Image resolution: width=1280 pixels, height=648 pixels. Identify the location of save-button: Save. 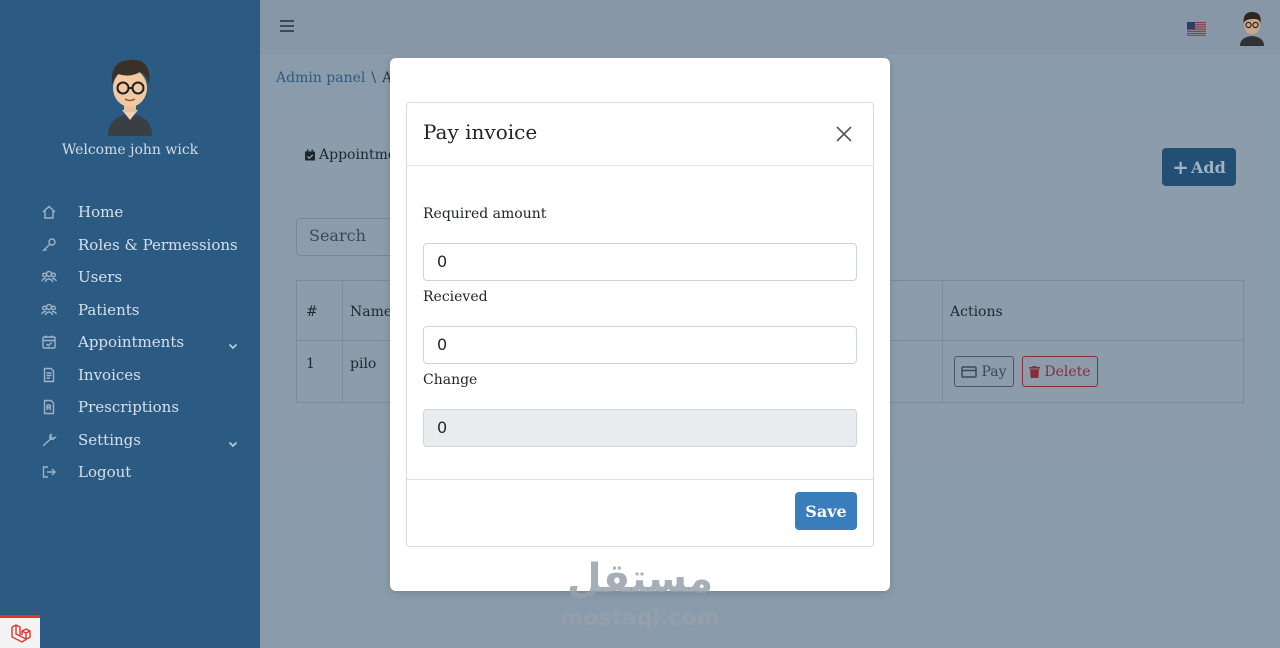
(826, 511).